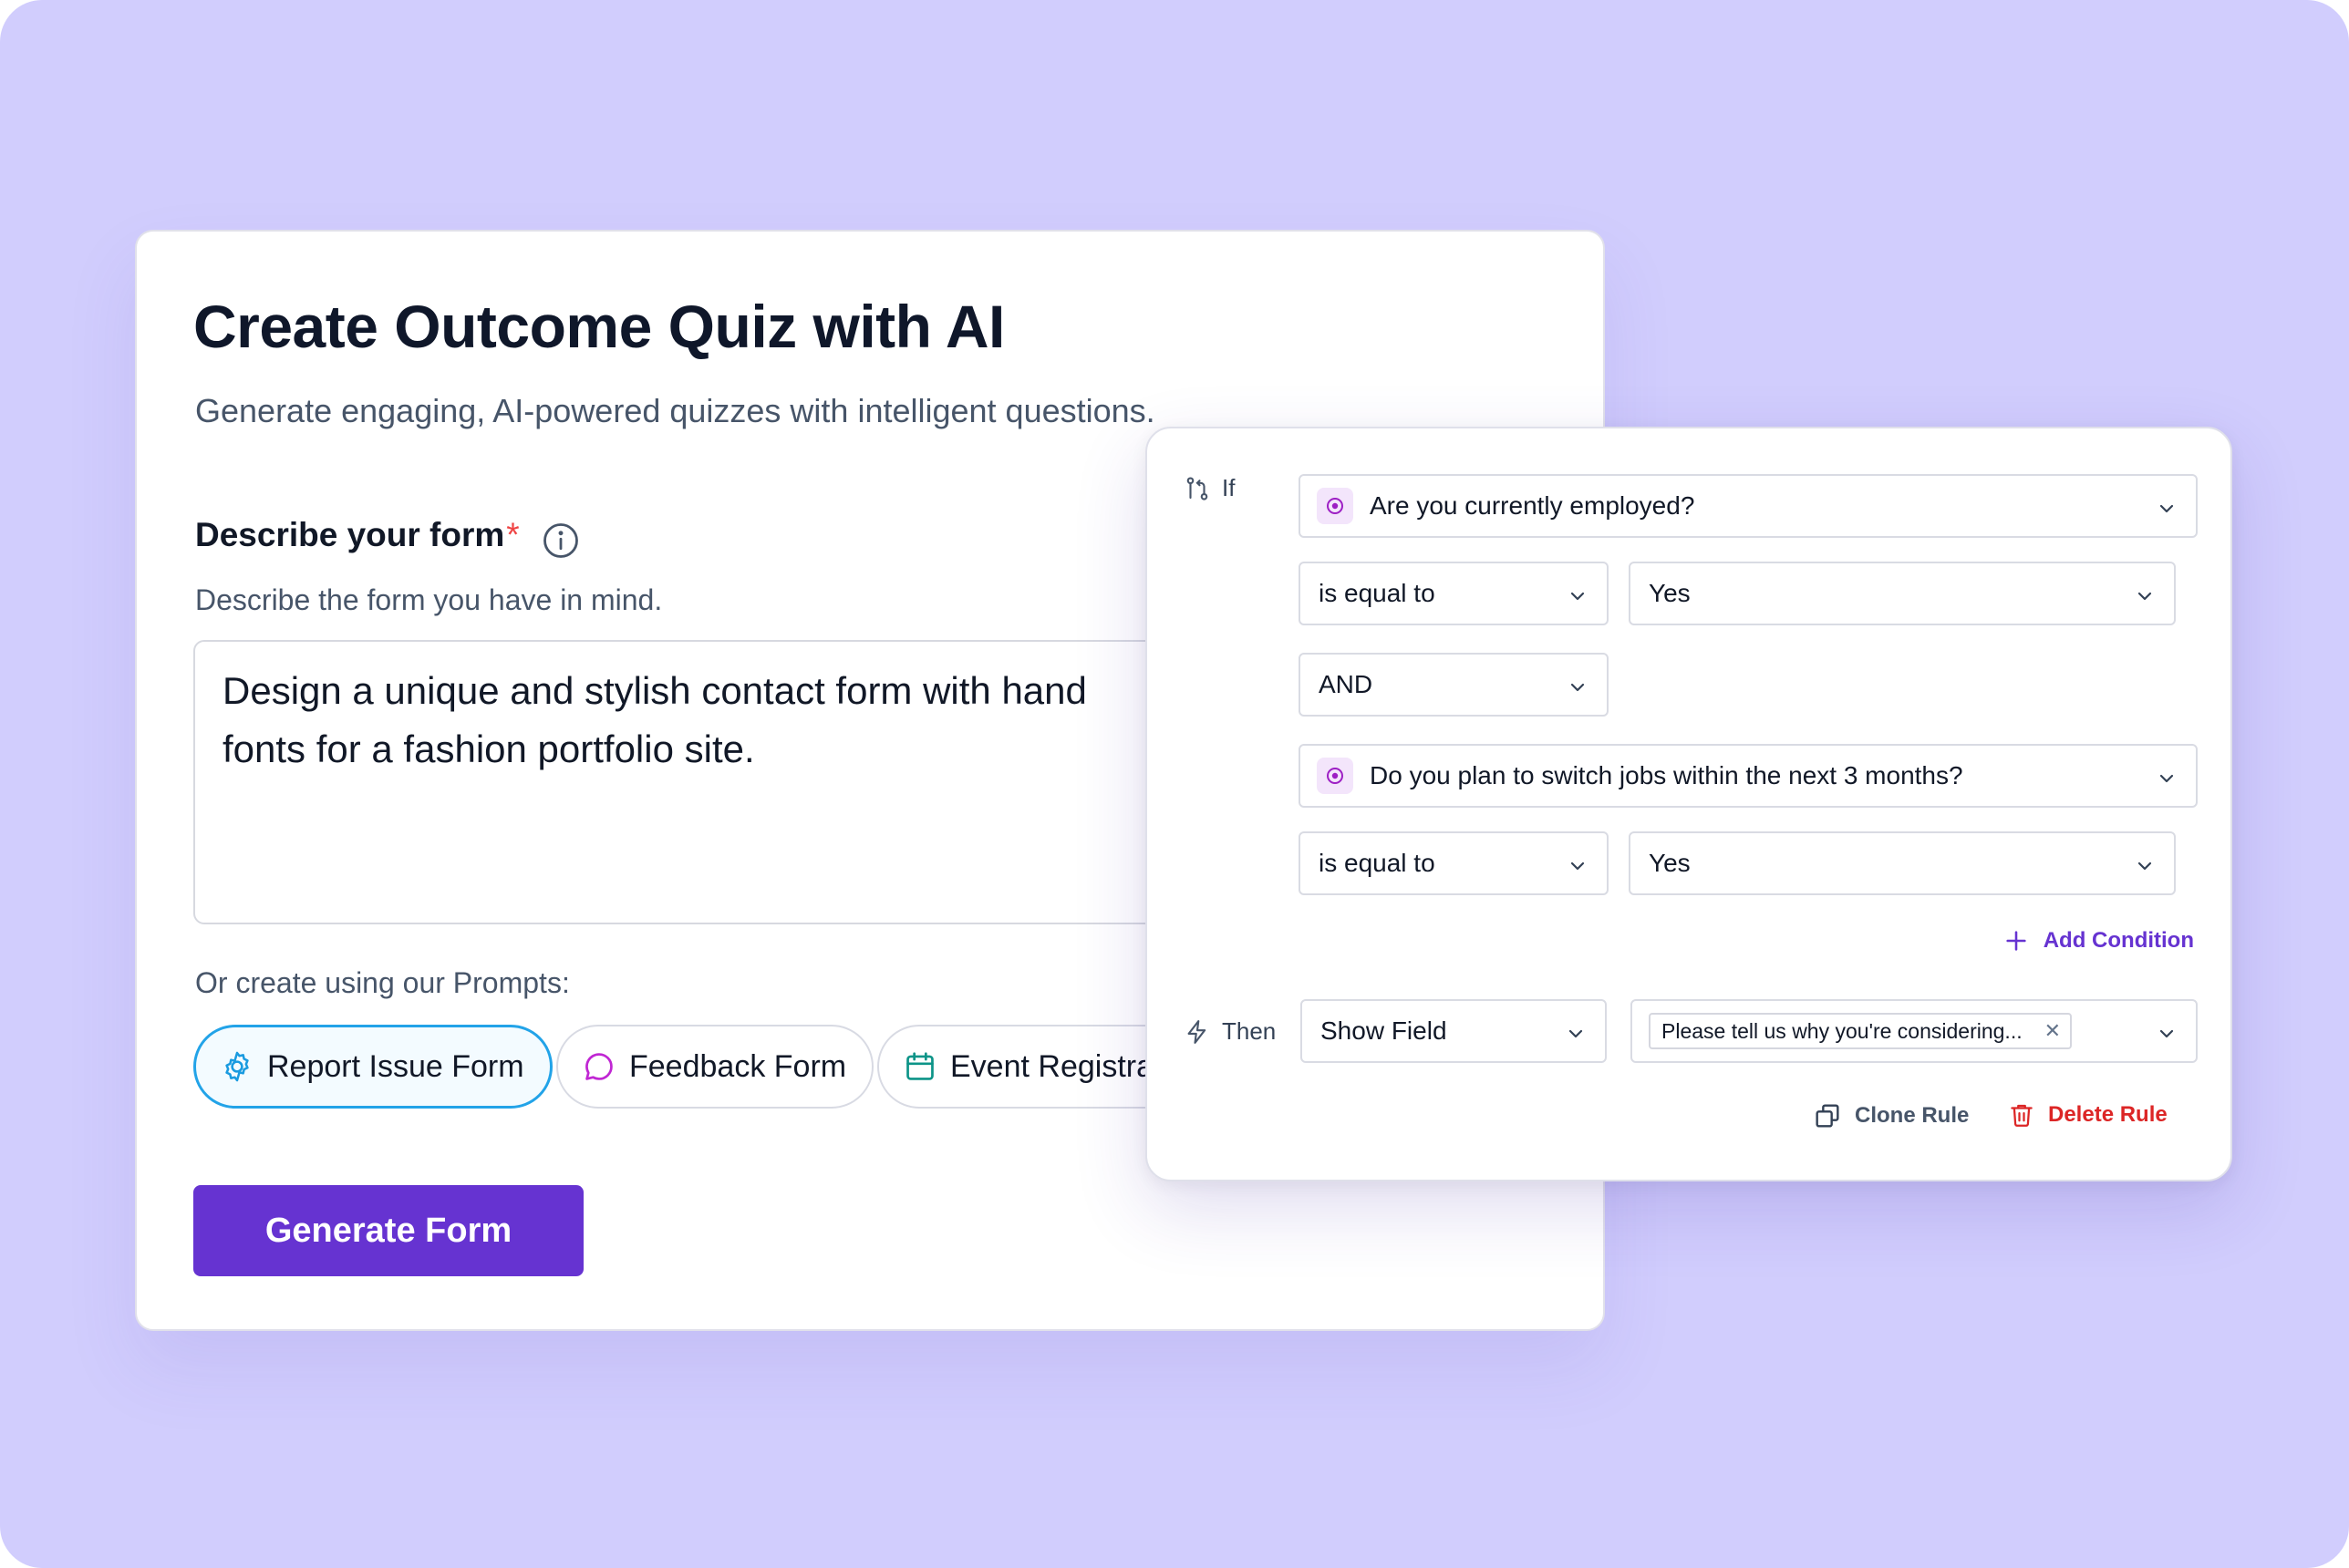 The height and width of the screenshot is (1568, 2349). What do you see at coordinates (1903, 593) in the screenshot?
I see `condition1-value-select: Yes` at bounding box center [1903, 593].